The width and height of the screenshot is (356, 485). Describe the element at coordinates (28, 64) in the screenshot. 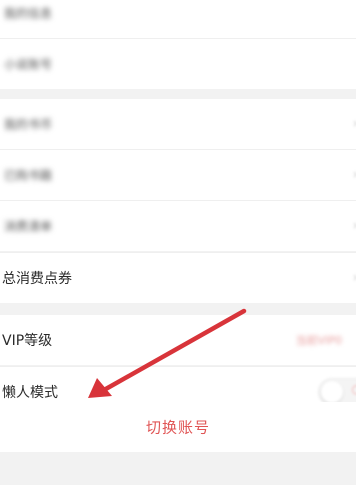

I see `settings-row-label: 小说账号` at that location.